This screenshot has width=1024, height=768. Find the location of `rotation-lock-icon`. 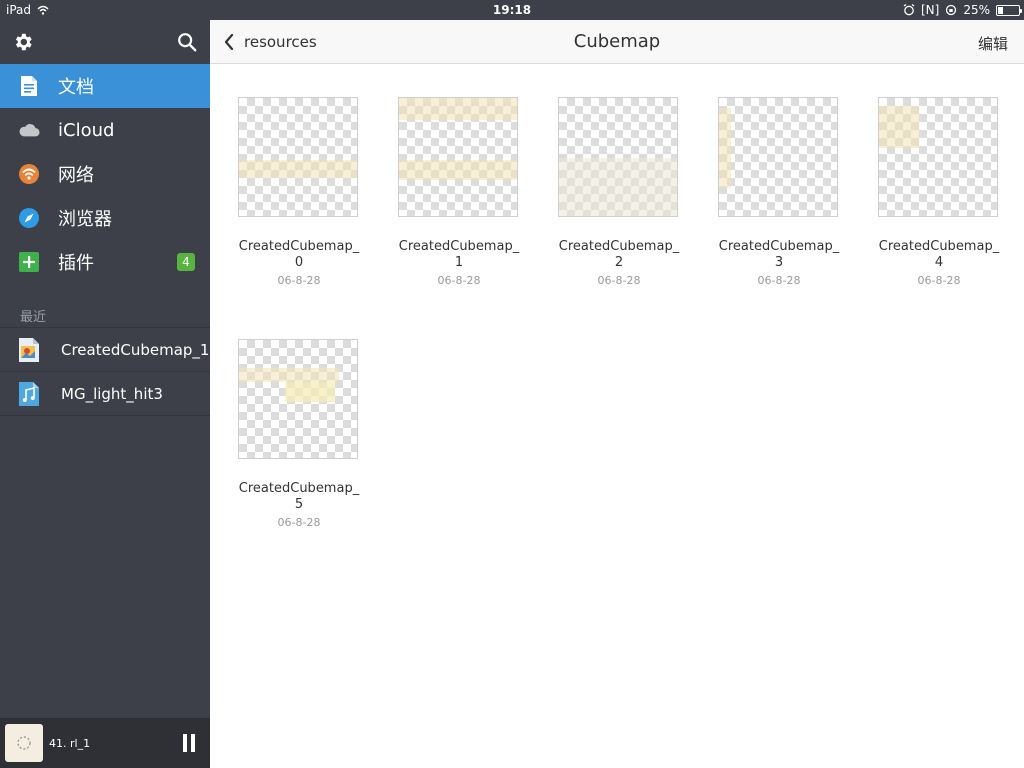

rotation-lock-icon is located at coordinates (951, 10).